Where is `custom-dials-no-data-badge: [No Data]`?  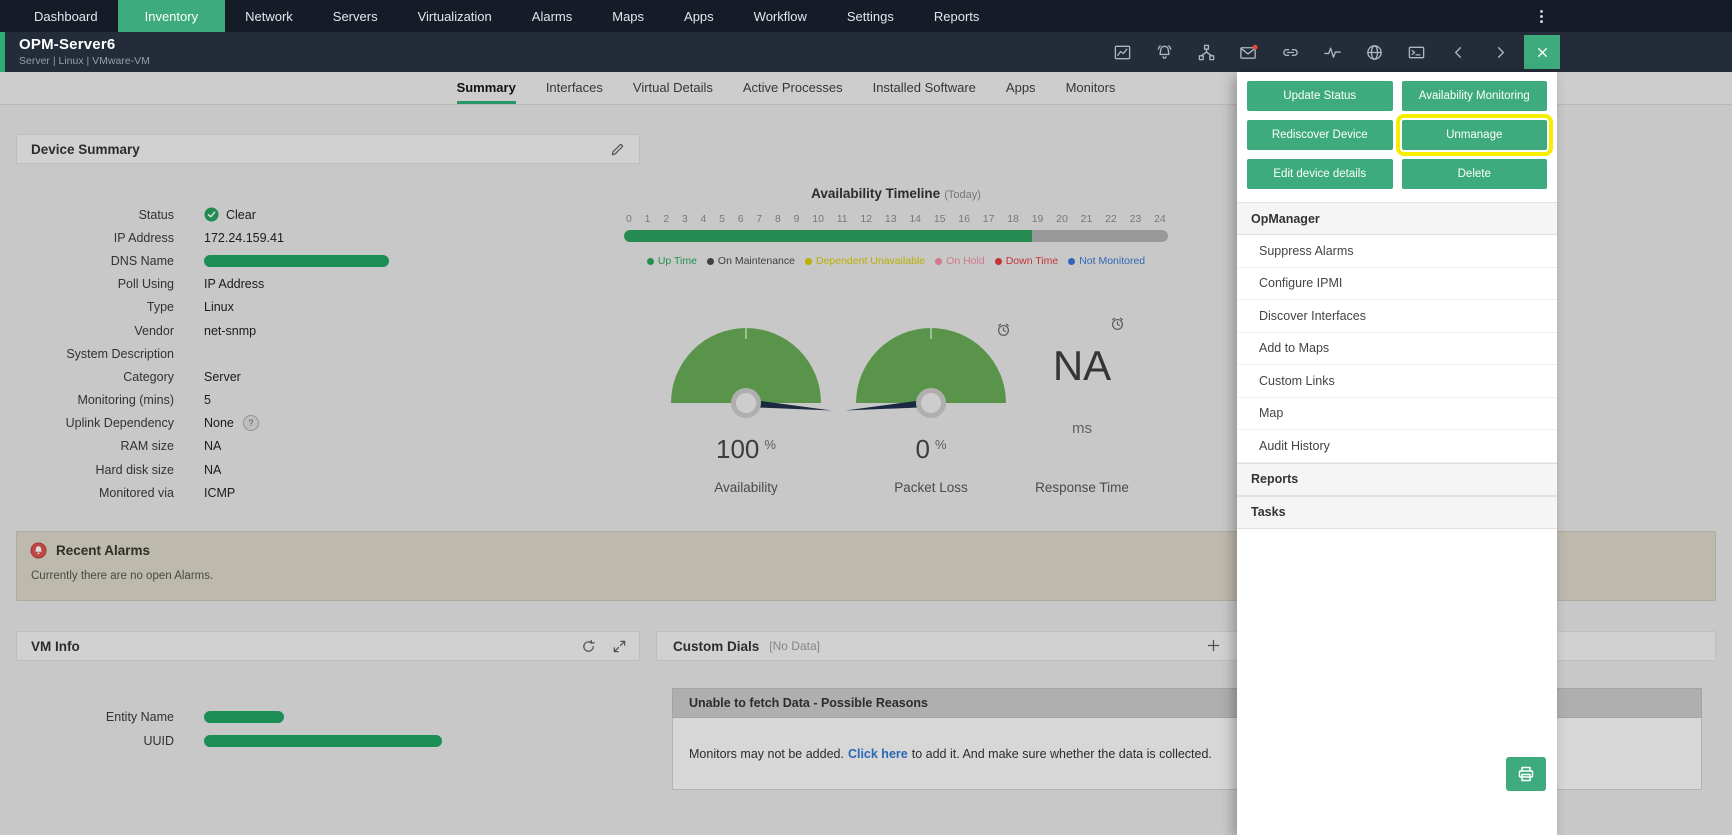 custom-dials-no-data-badge: [No Data] is located at coordinates (794, 646).